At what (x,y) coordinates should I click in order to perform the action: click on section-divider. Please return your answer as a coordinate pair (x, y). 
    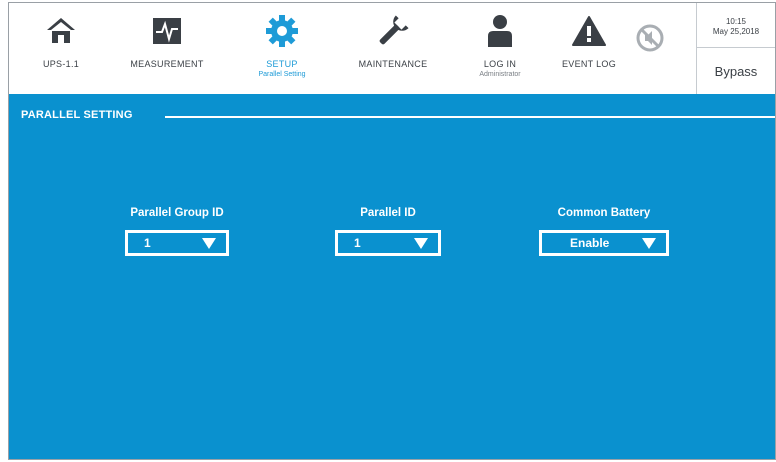
    Looking at the image, I should click on (470, 117).